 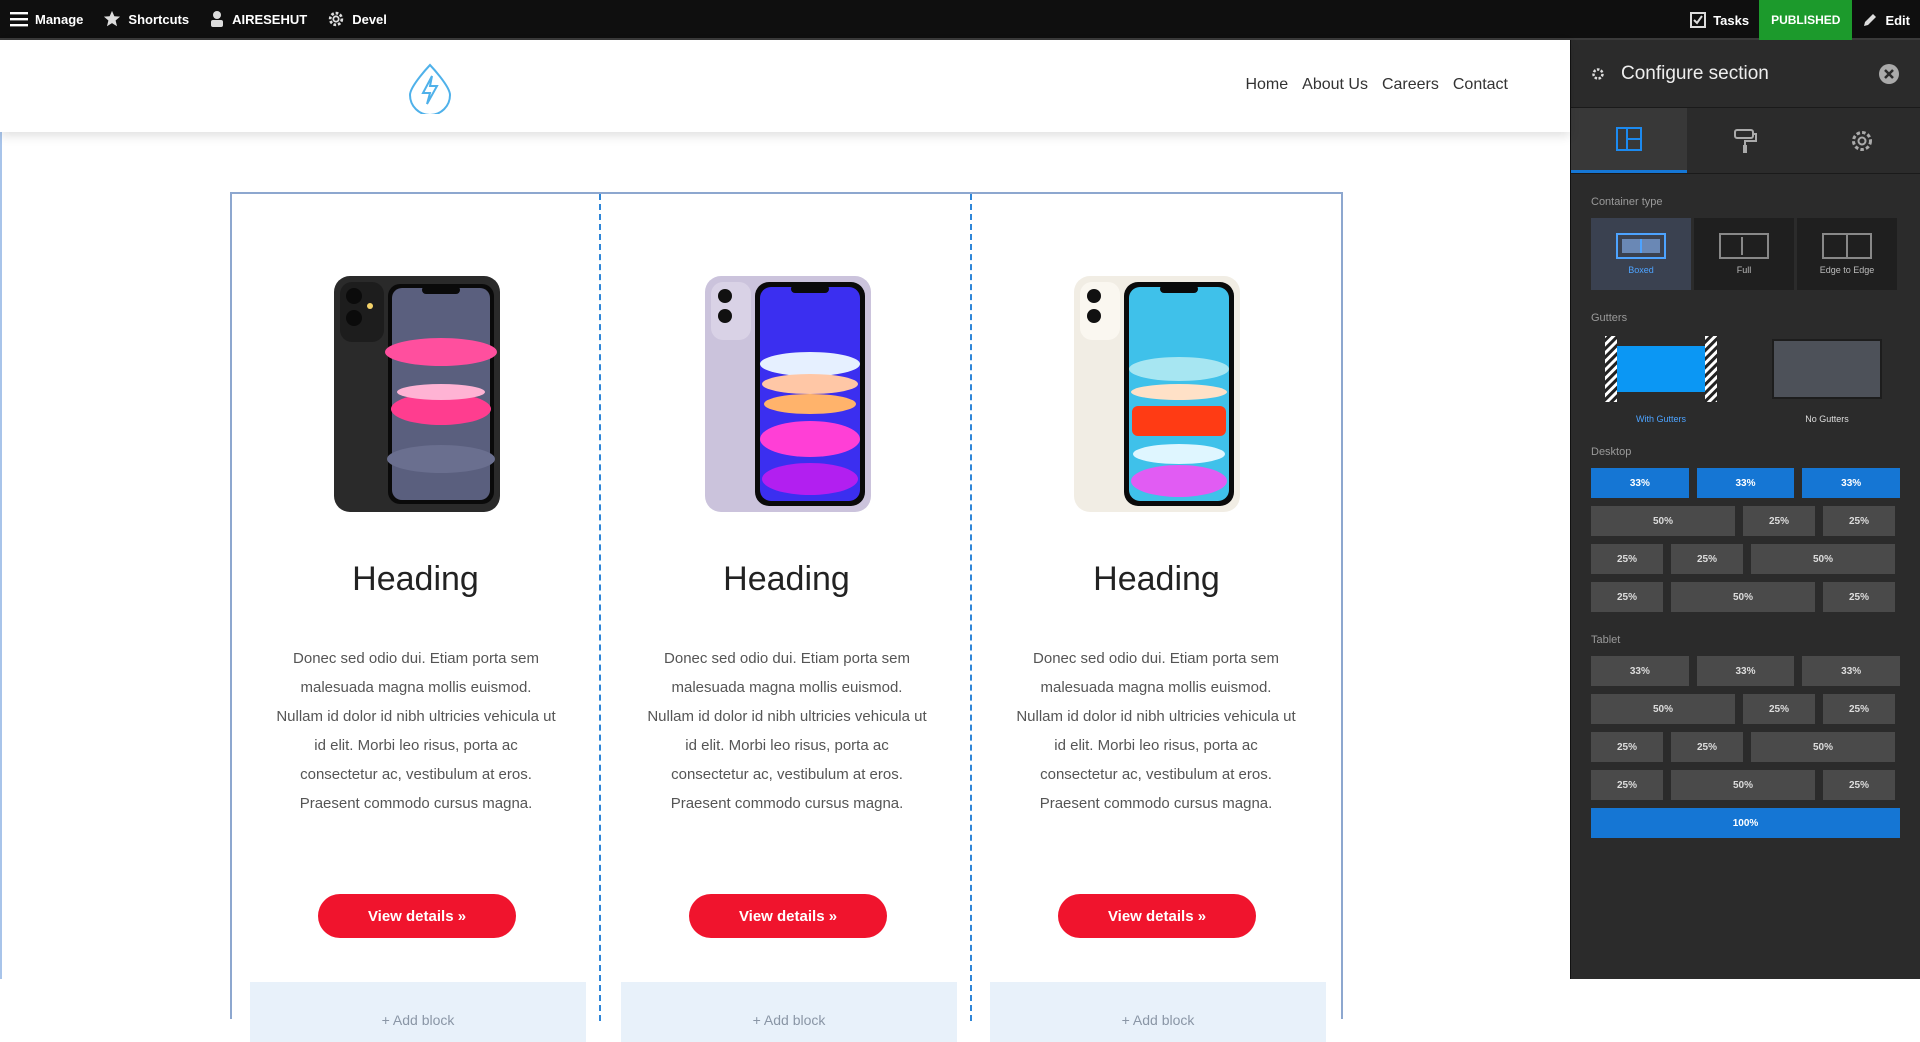 I want to click on settings-gear-icon, so click(x=1861, y=140).